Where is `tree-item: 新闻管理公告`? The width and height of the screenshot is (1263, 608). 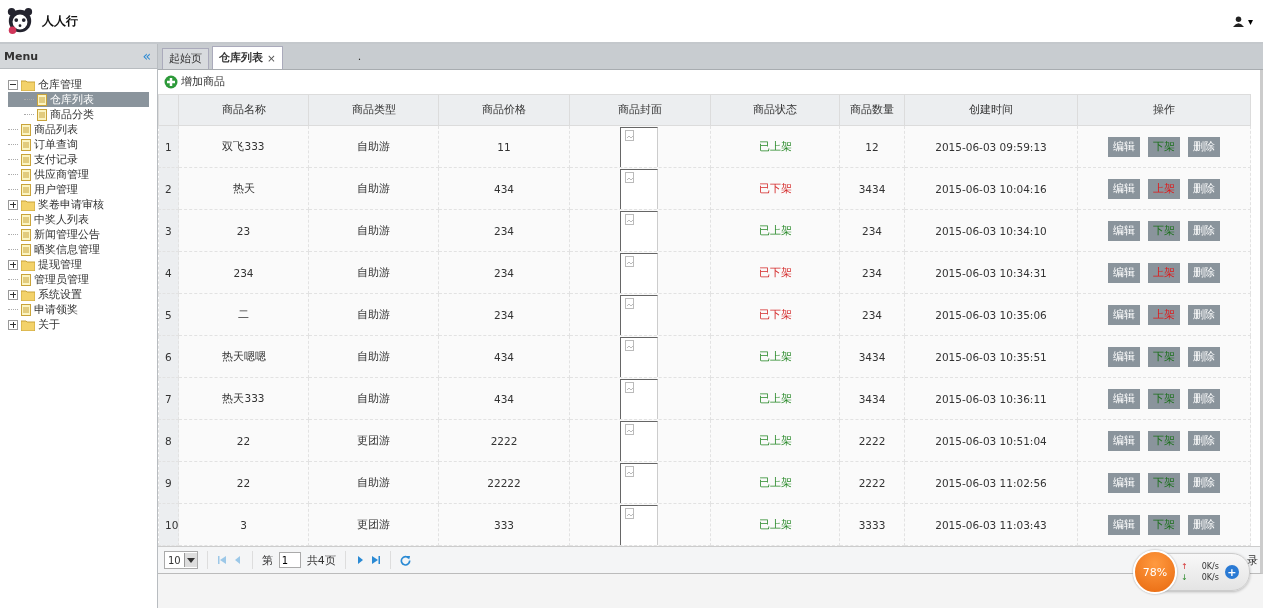 tree-item: 新闻管理公告 is located at coordinates (78, 234).